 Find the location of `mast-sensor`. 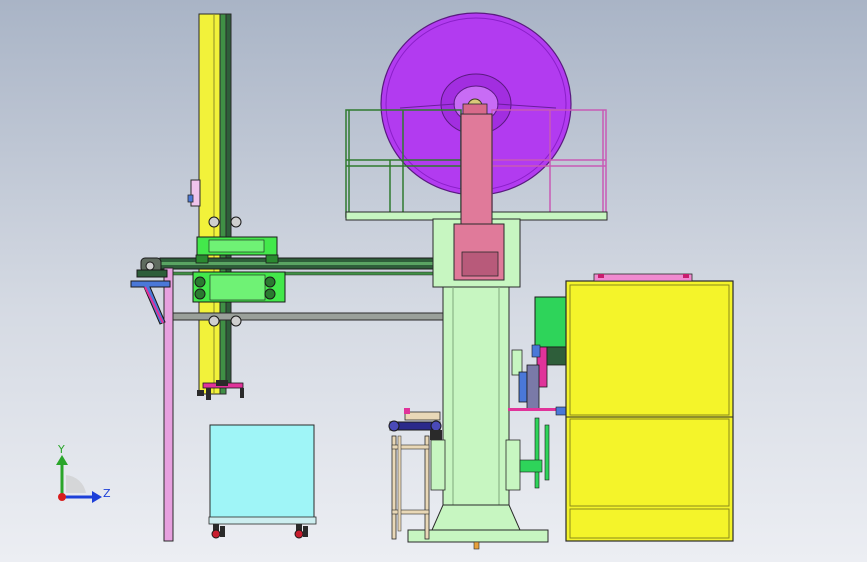

mast-sensor is located at coordinates (194, 193).